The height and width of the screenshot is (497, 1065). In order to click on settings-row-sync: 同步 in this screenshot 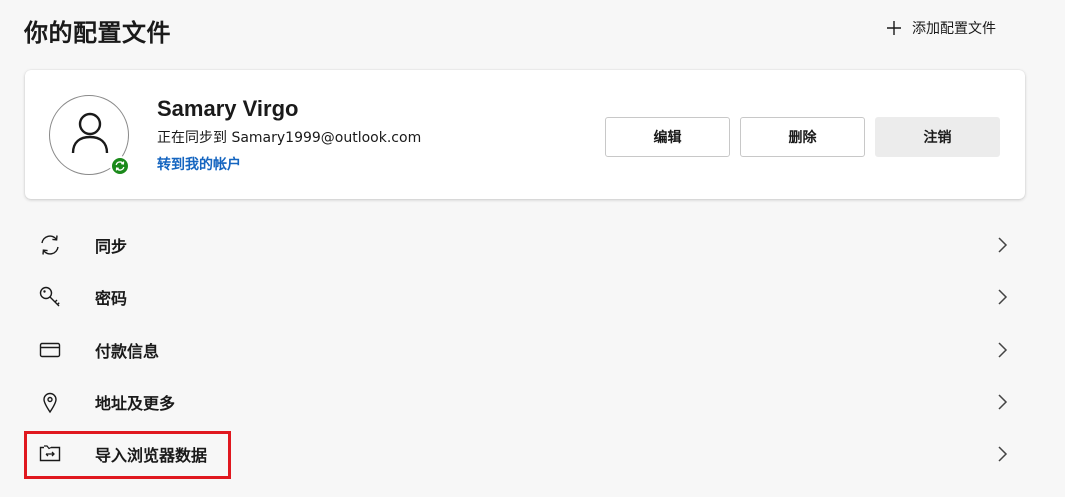, I will do `click(525, 245)`.